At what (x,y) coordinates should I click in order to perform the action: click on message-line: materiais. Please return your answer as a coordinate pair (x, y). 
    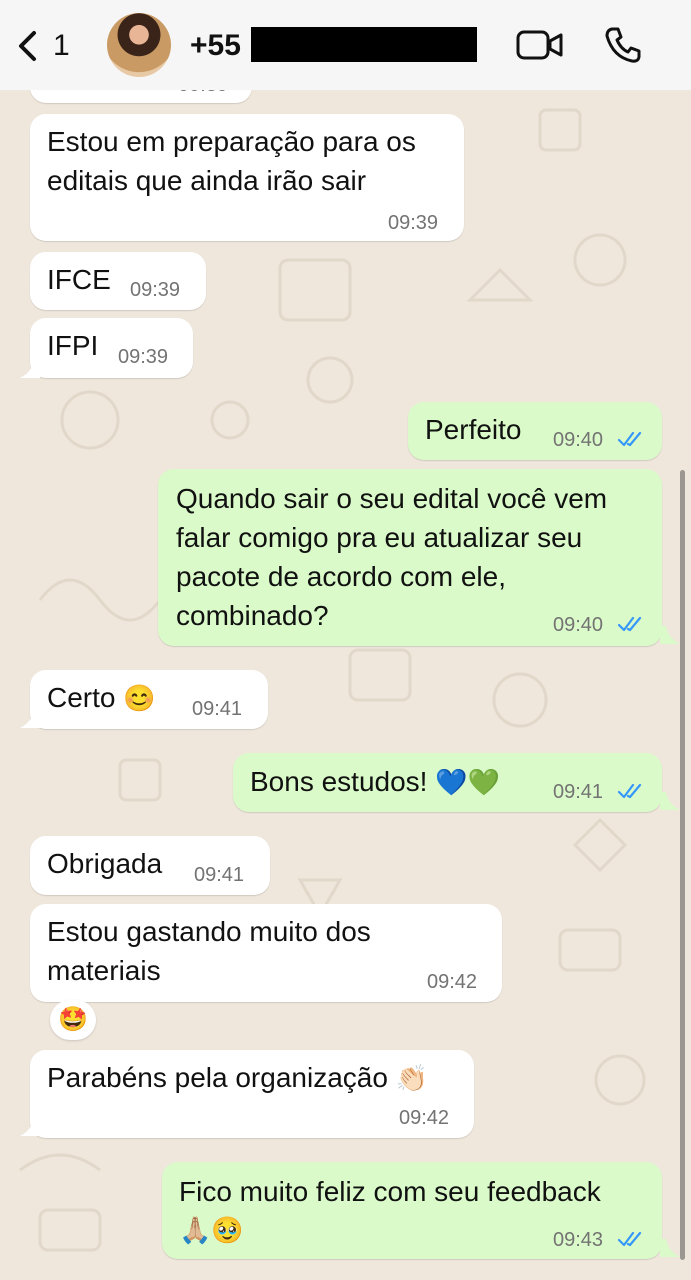
    Looking at the image, I should click on (104, 970).